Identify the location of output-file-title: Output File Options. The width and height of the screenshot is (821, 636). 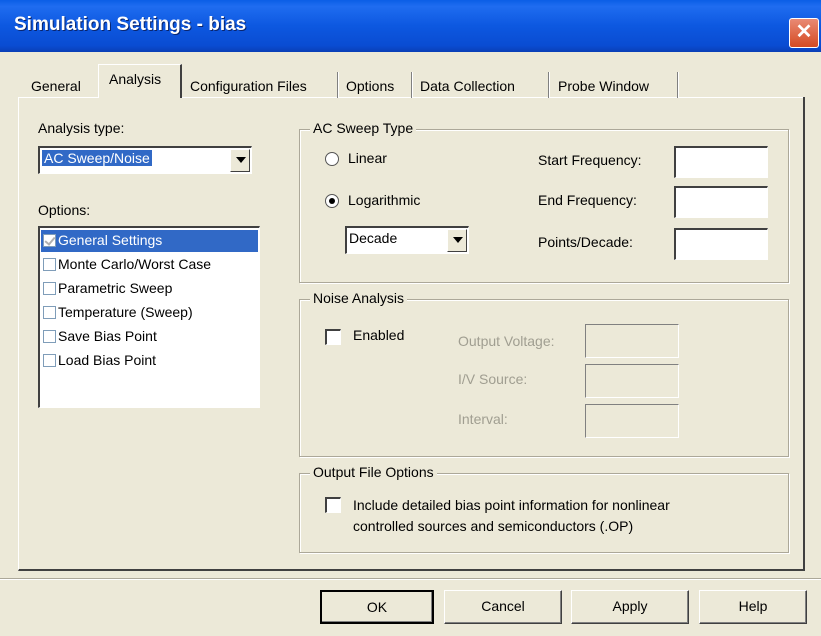
(373, 472).